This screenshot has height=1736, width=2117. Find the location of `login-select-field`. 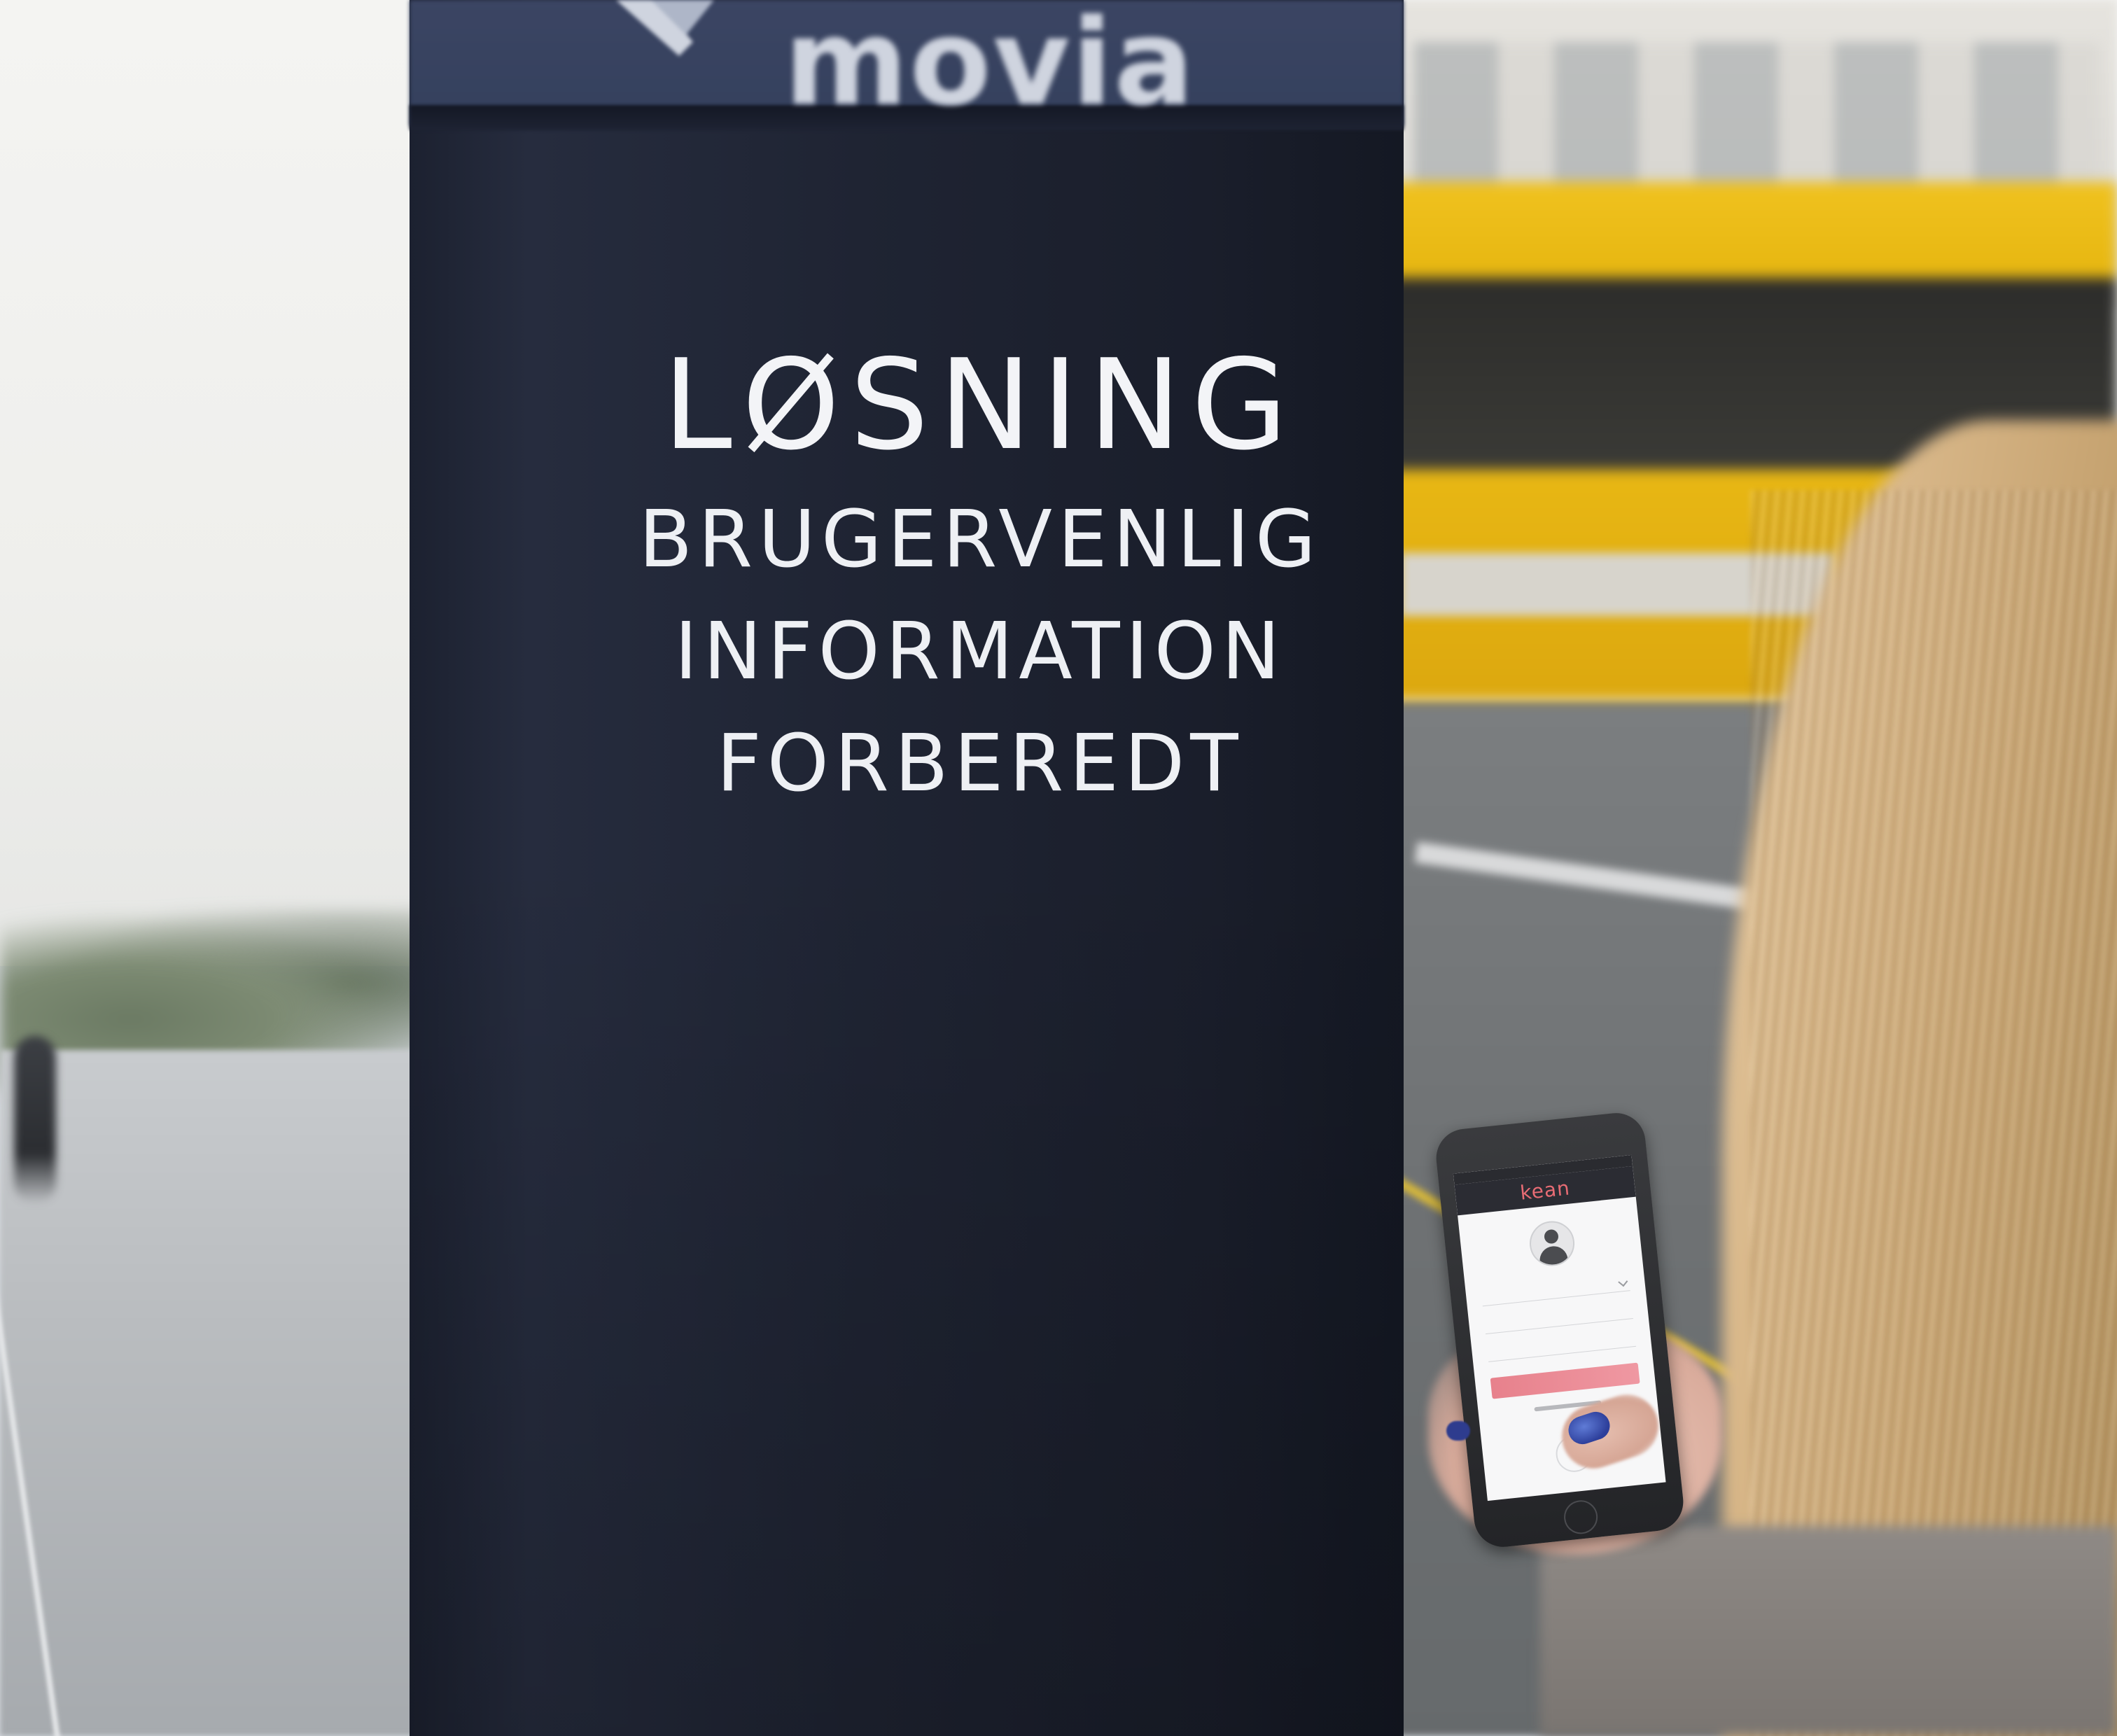

login-select-field is located at coordinates (1555, 1291).